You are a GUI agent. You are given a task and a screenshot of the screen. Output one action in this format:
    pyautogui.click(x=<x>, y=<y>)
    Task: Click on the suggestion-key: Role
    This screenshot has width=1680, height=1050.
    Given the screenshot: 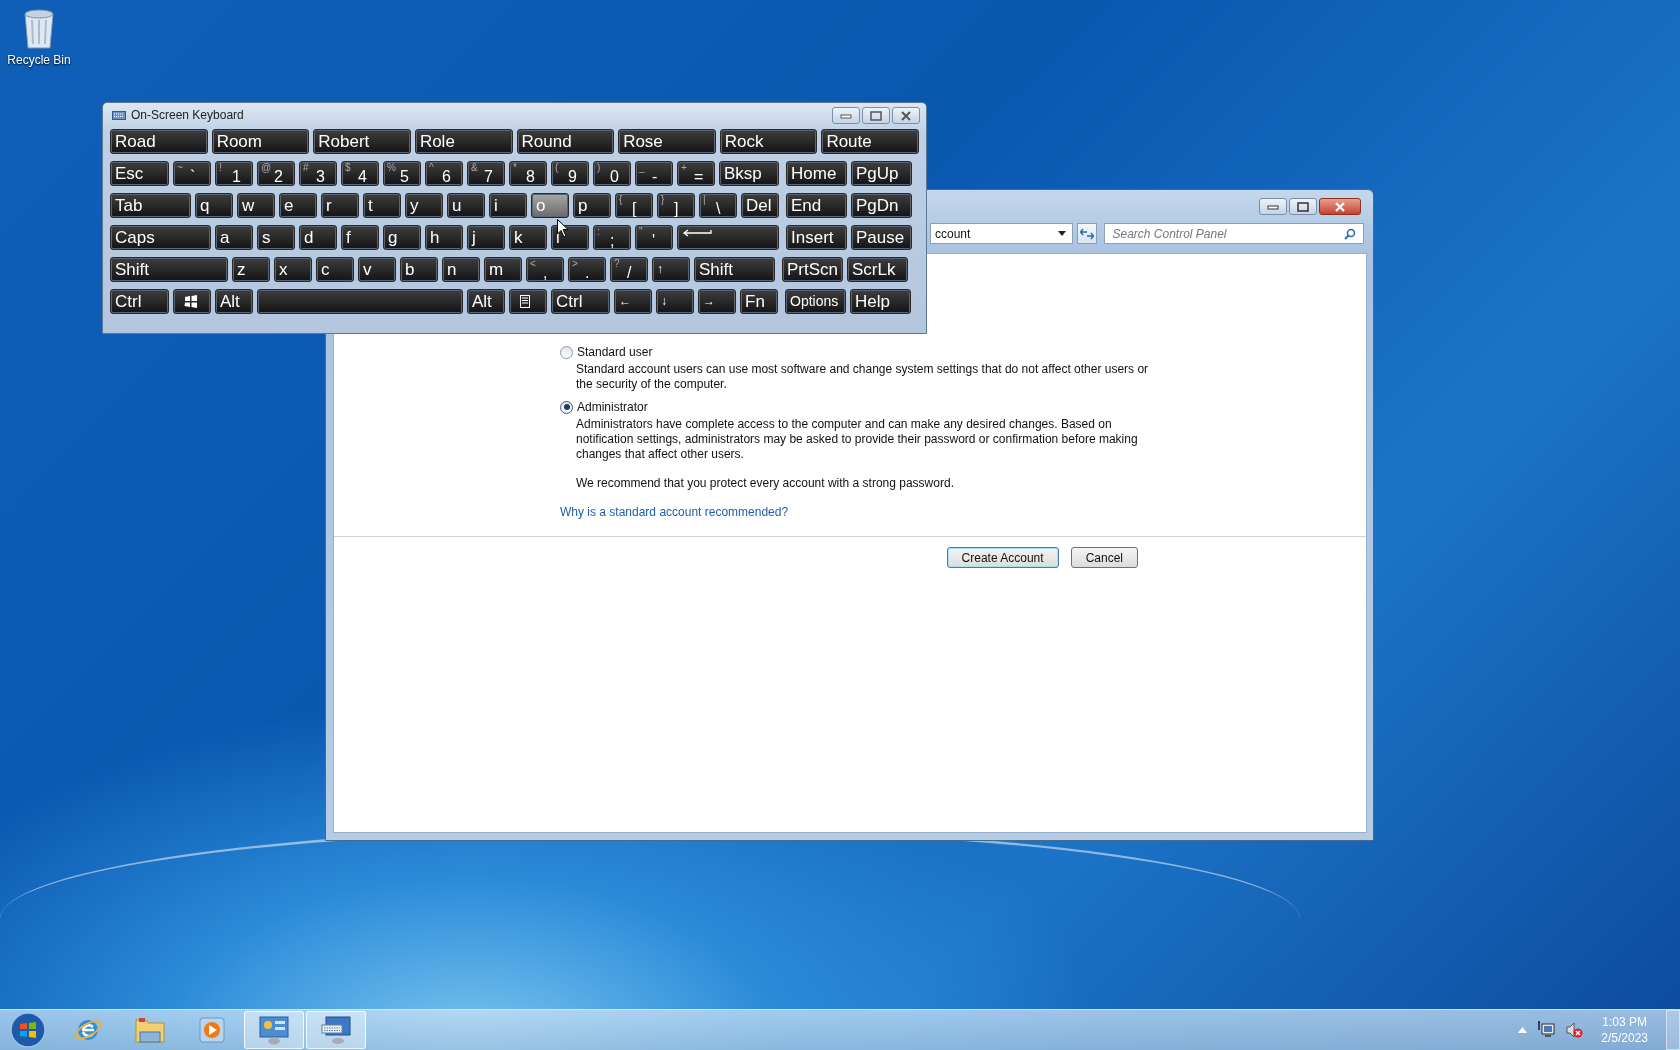 What is the action you would take?
    pyautogui.click(x=463, y=141)
    